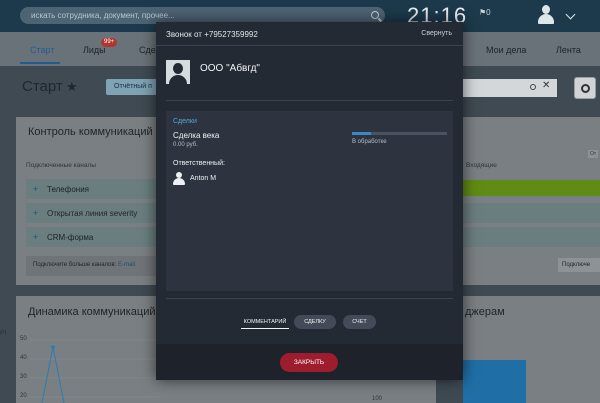  What do you see at coordinates (488, 12) in the screenshot?
I see `flag-count: 0` at bounding box center [488, 12].